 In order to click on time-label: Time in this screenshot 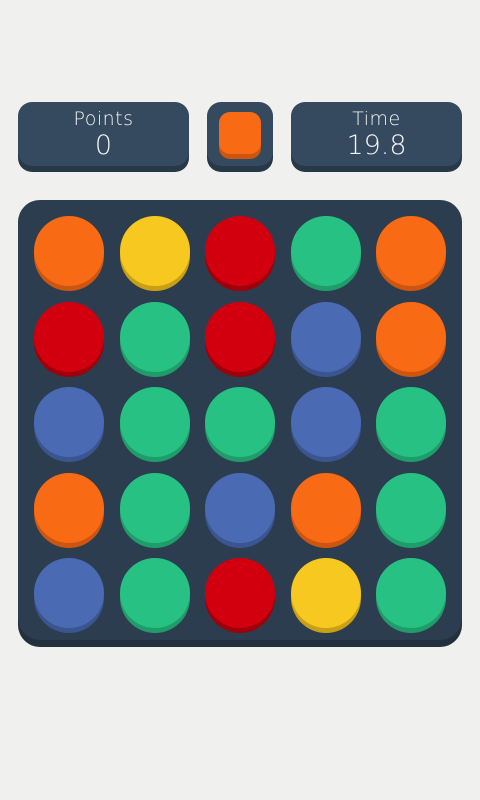, I will do `click(376, 119)`.